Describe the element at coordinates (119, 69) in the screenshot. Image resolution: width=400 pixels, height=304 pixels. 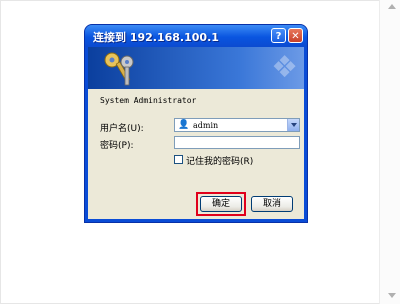
I see `keys-icon` at that location.